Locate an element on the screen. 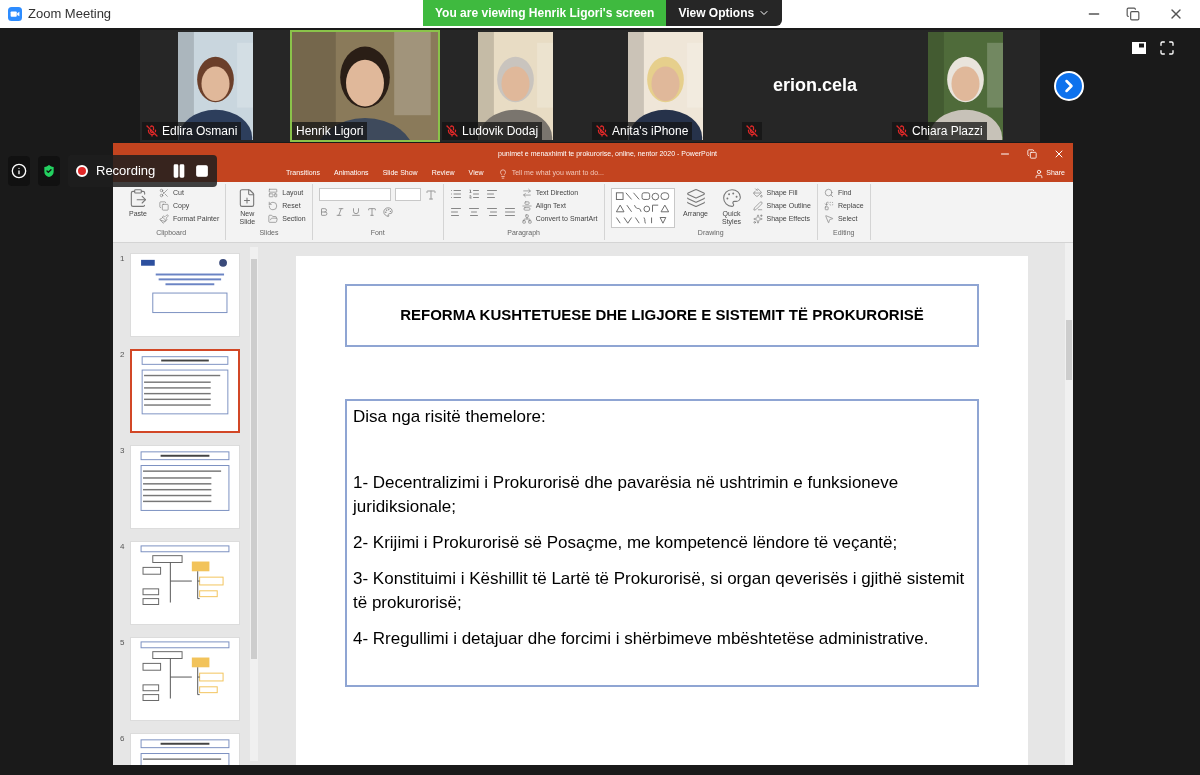 This screenshot has height=775, width=1200. participant-tile: Henrik Ligori is located at coordinates (365, 85).